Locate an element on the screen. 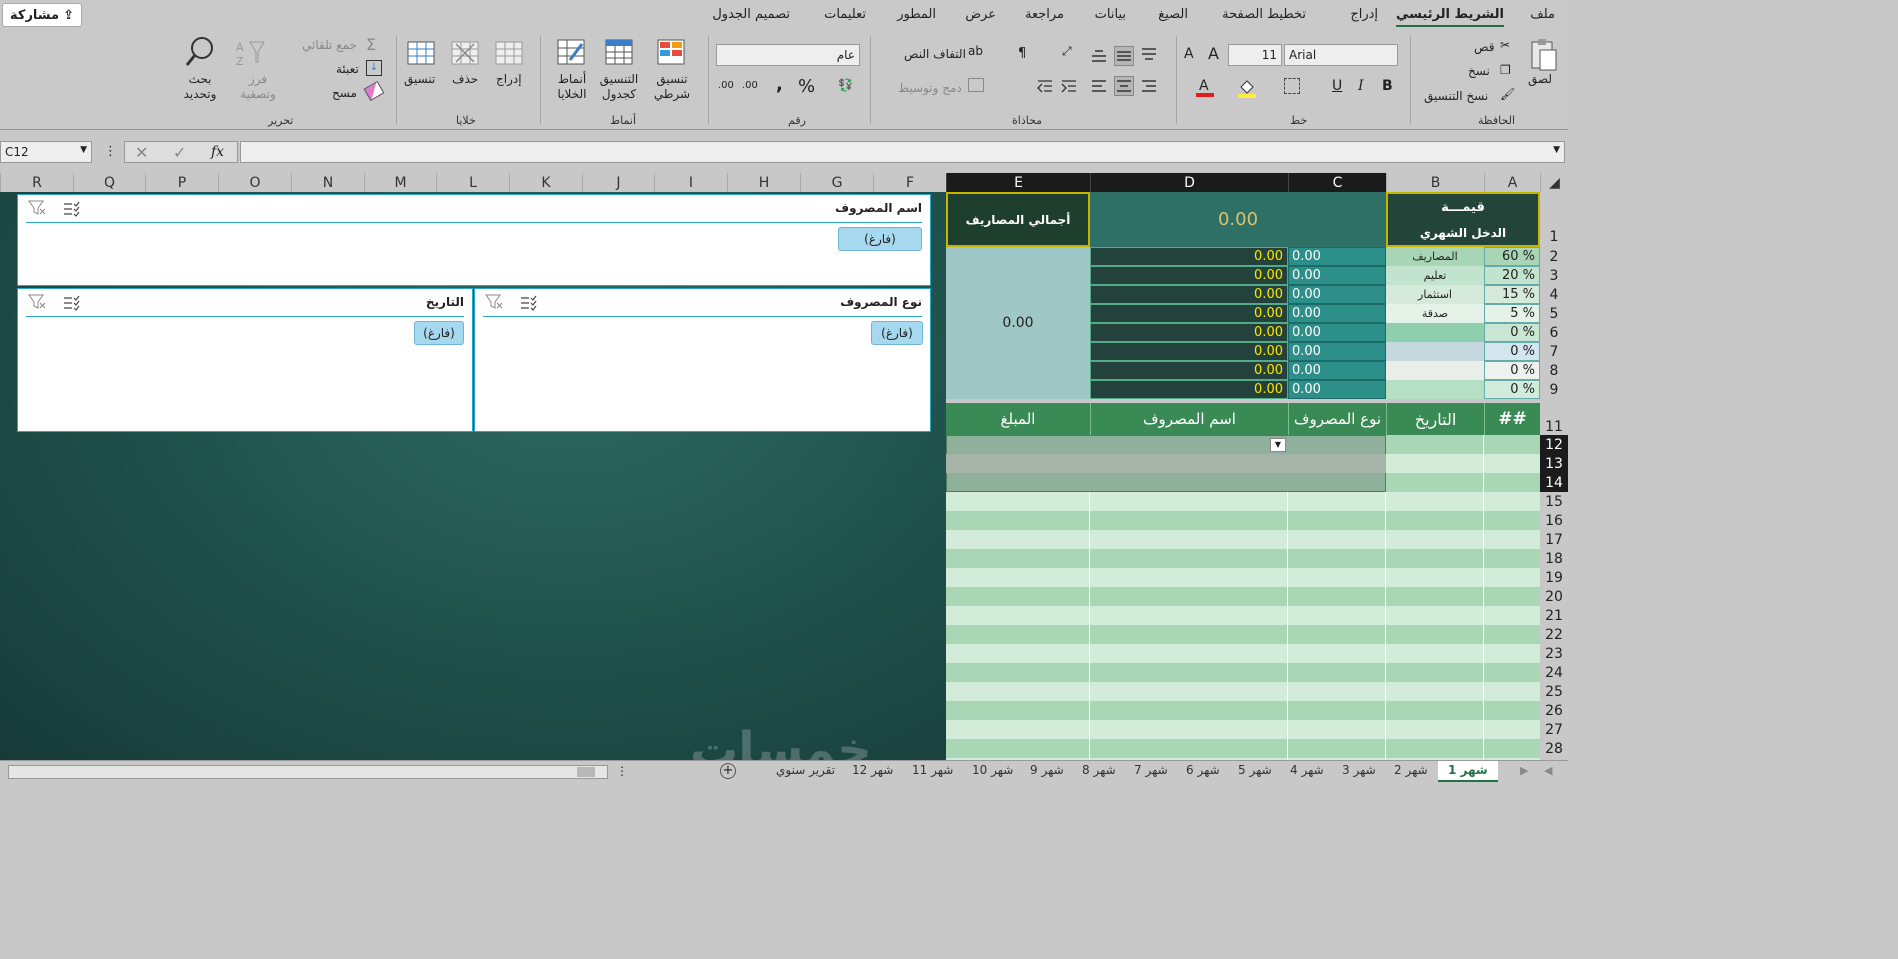 This screenshot has width=1898, height=959. row-header: 24 is located at coordinates (1554, 672).